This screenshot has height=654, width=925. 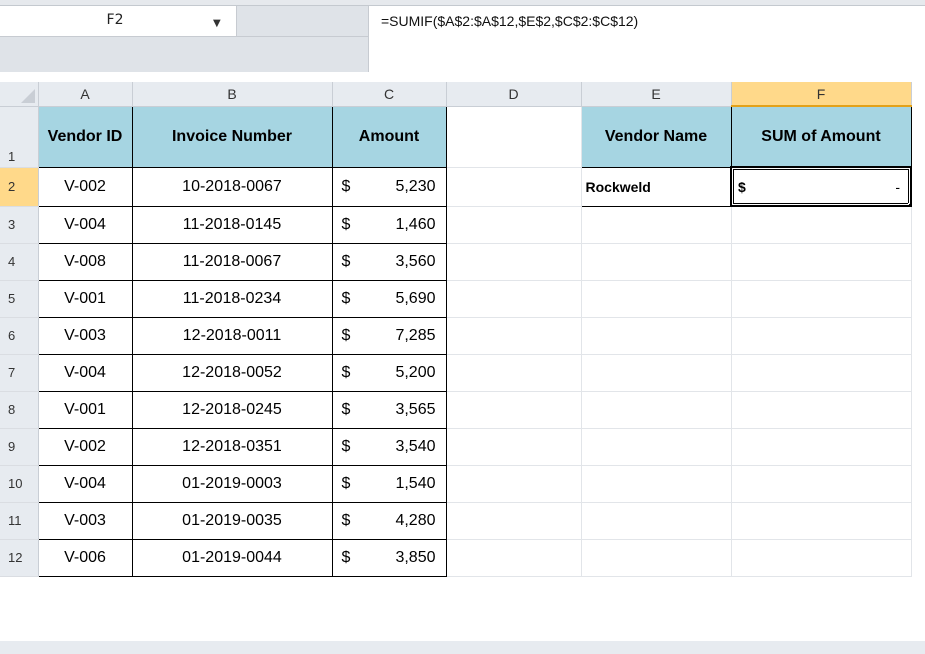 I want to click on sum-of-amount-cell: $ -, so click(x=821, y=186).